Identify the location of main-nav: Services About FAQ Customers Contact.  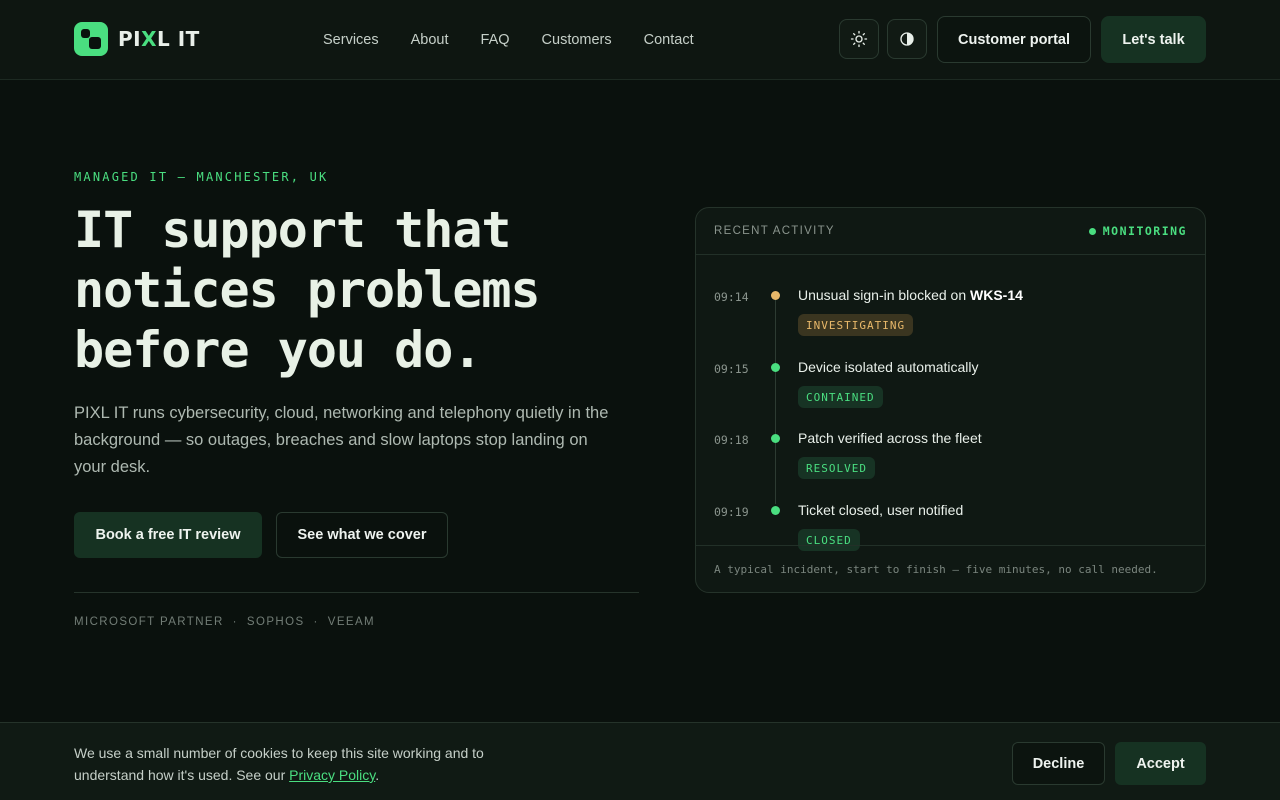
(508, 40).